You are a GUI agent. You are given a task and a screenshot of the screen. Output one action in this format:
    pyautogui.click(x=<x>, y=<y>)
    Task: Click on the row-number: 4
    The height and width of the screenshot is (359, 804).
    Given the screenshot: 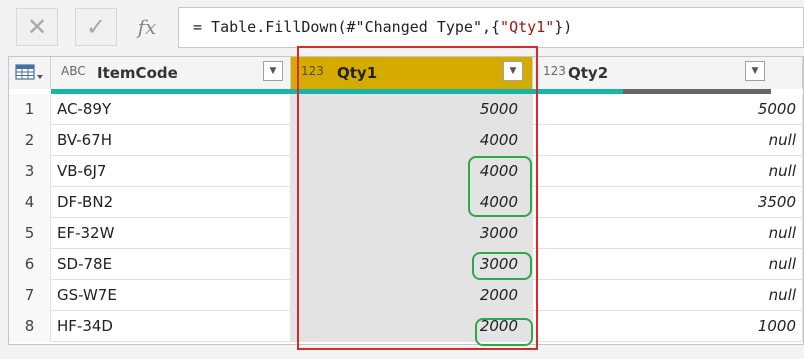 What is the action you would take?
    pyautogui.click(x=30, y=202)
    